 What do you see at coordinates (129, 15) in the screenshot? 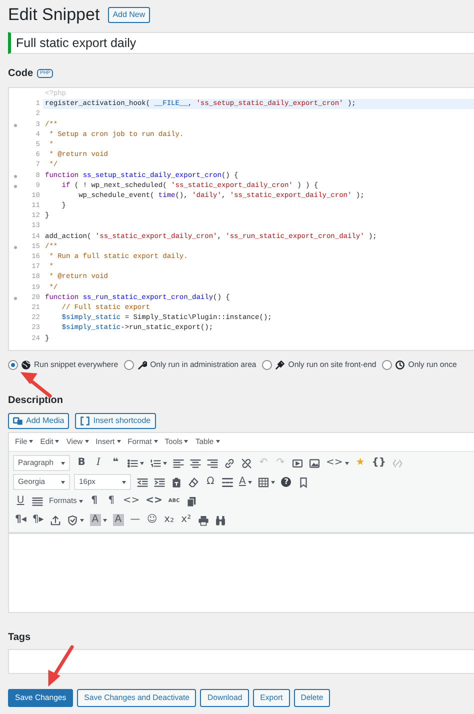
I see `add-new-button: Add New` at bounding box center [129, 15].